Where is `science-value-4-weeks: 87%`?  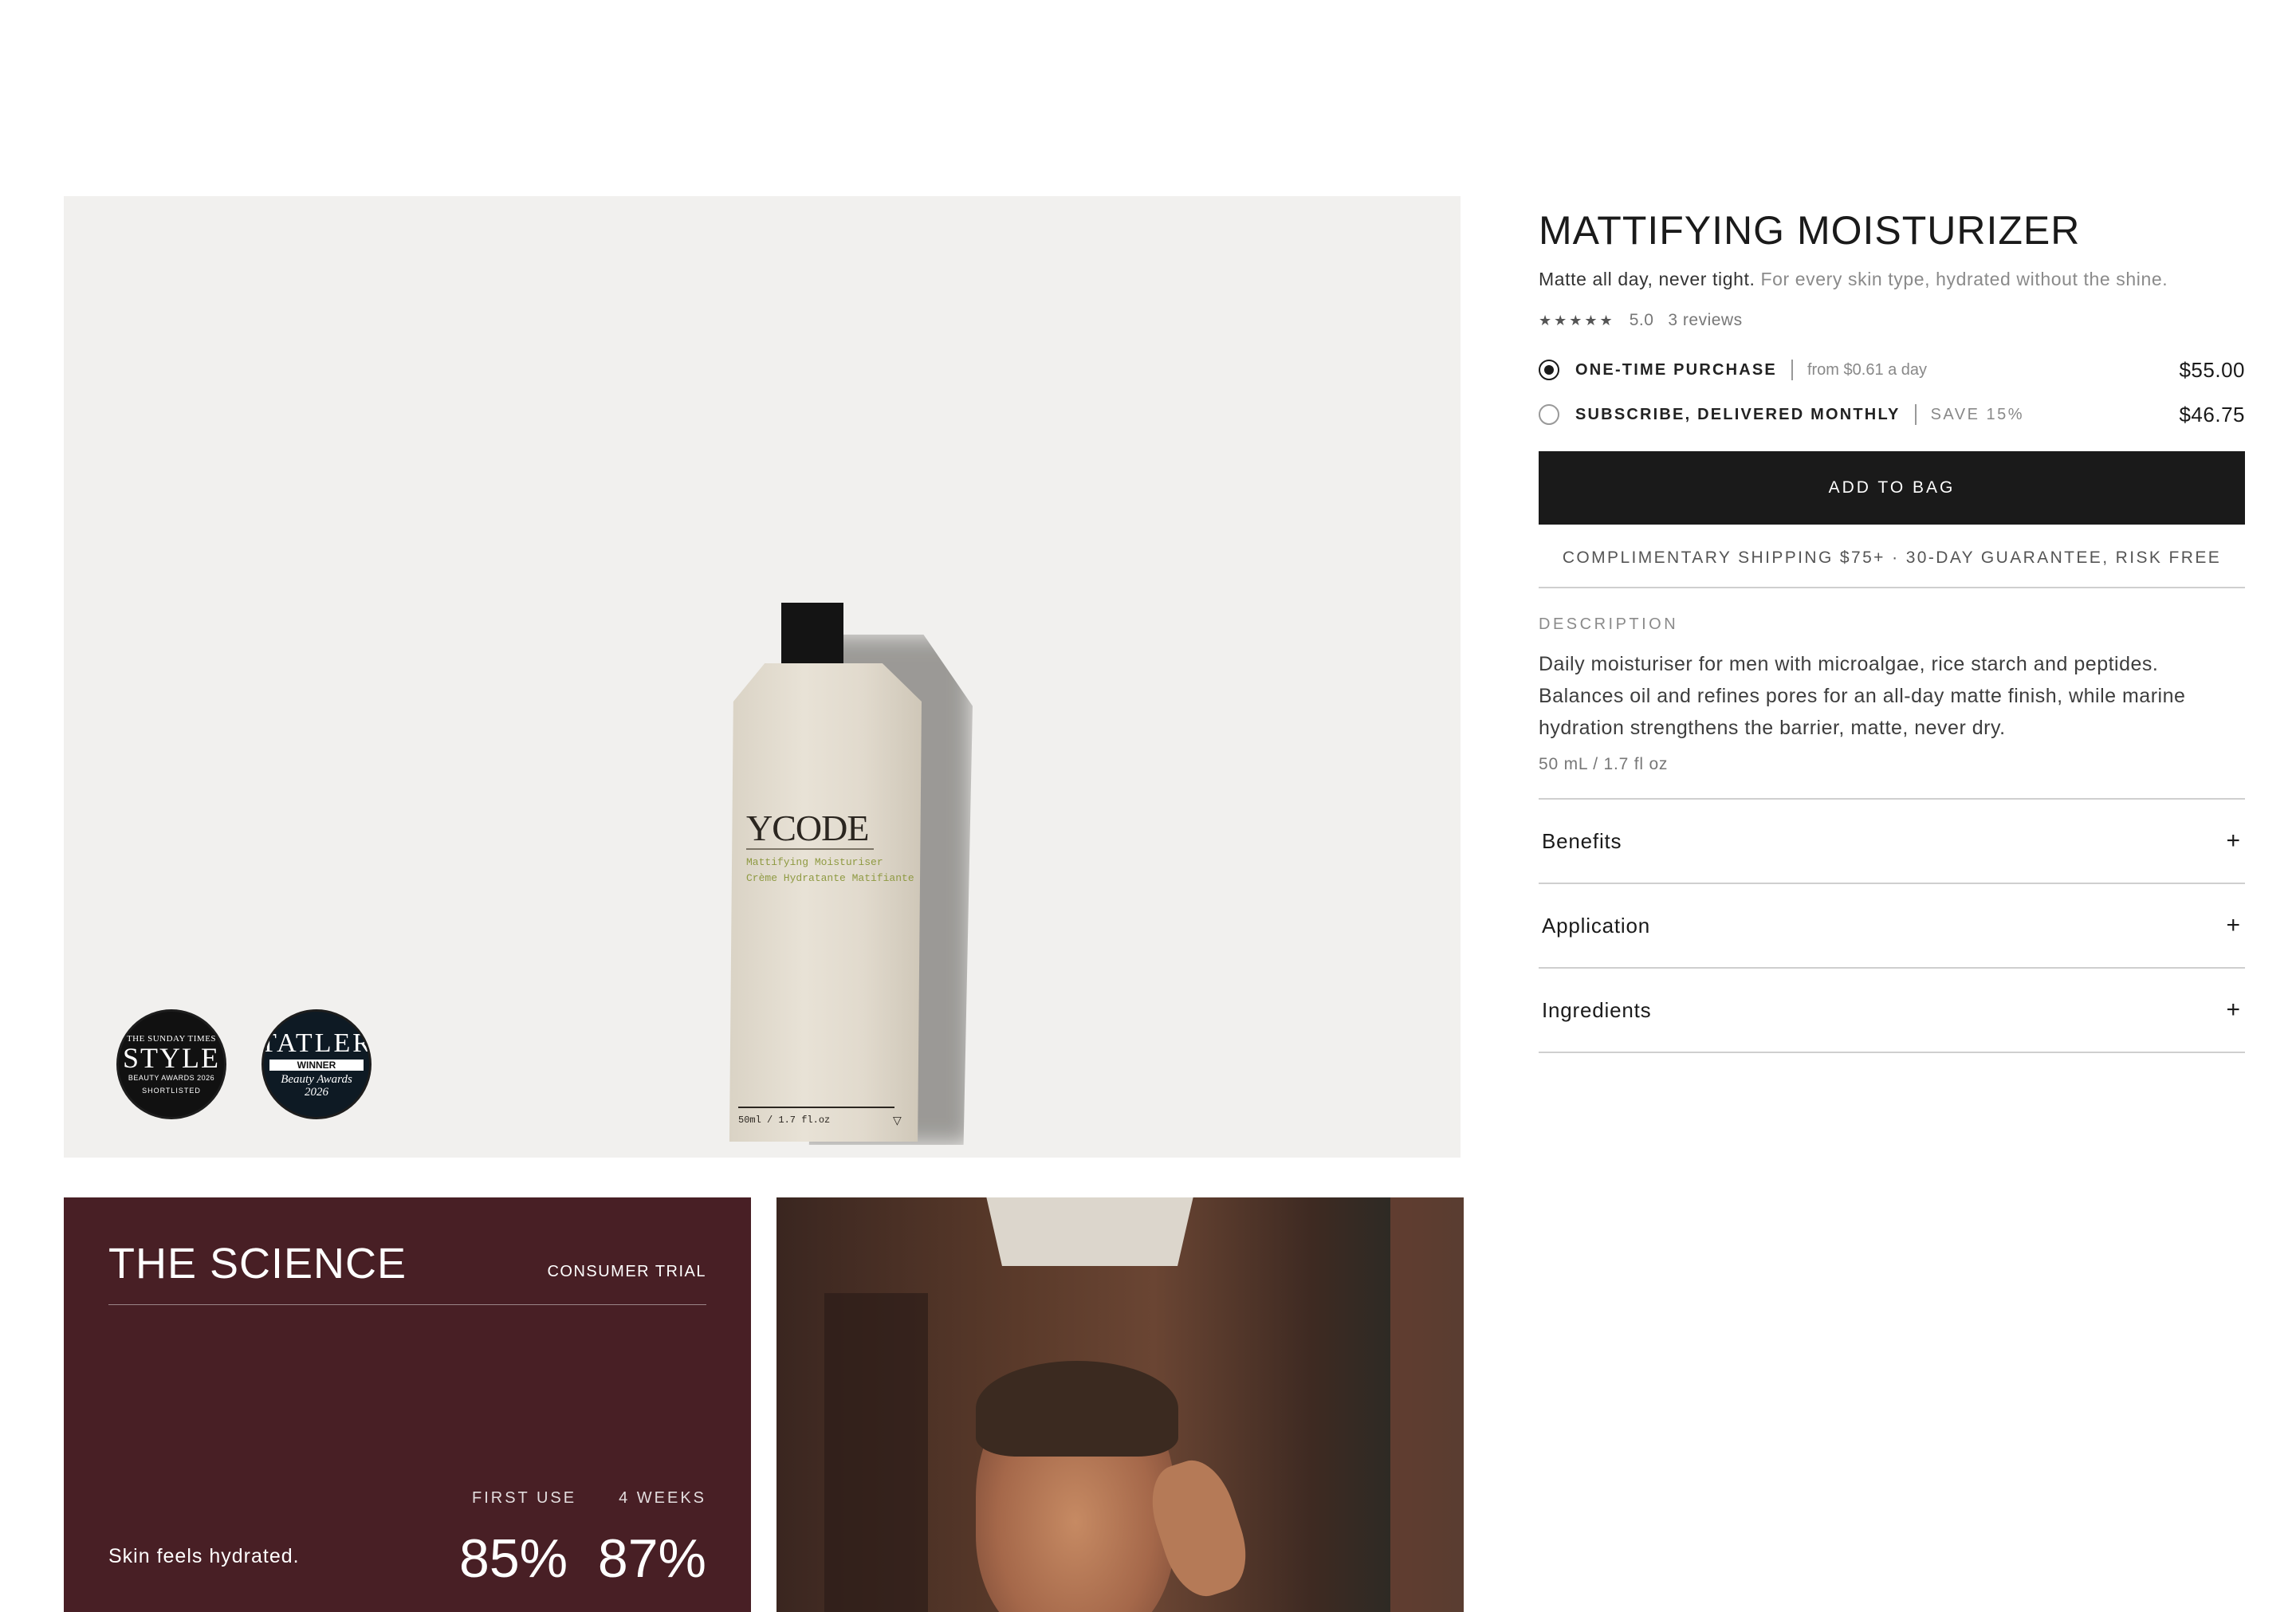
science-value-4-weeks: 87% is located at coordinates (651, 1559).